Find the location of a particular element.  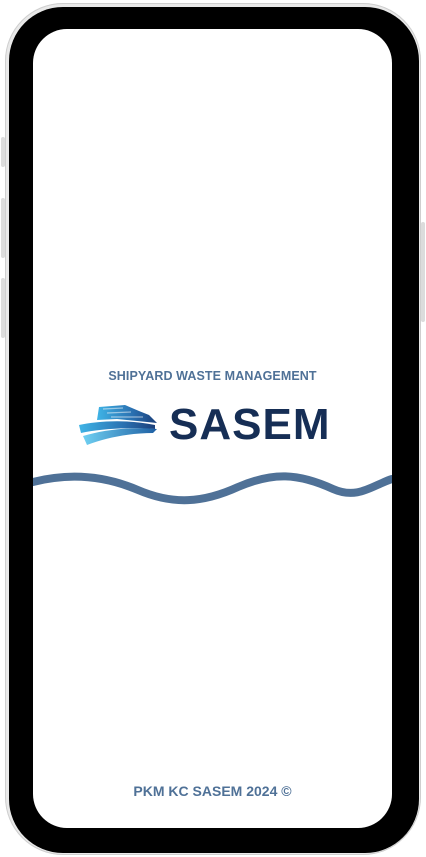

mute-switch is located at coordinates (3, 152).